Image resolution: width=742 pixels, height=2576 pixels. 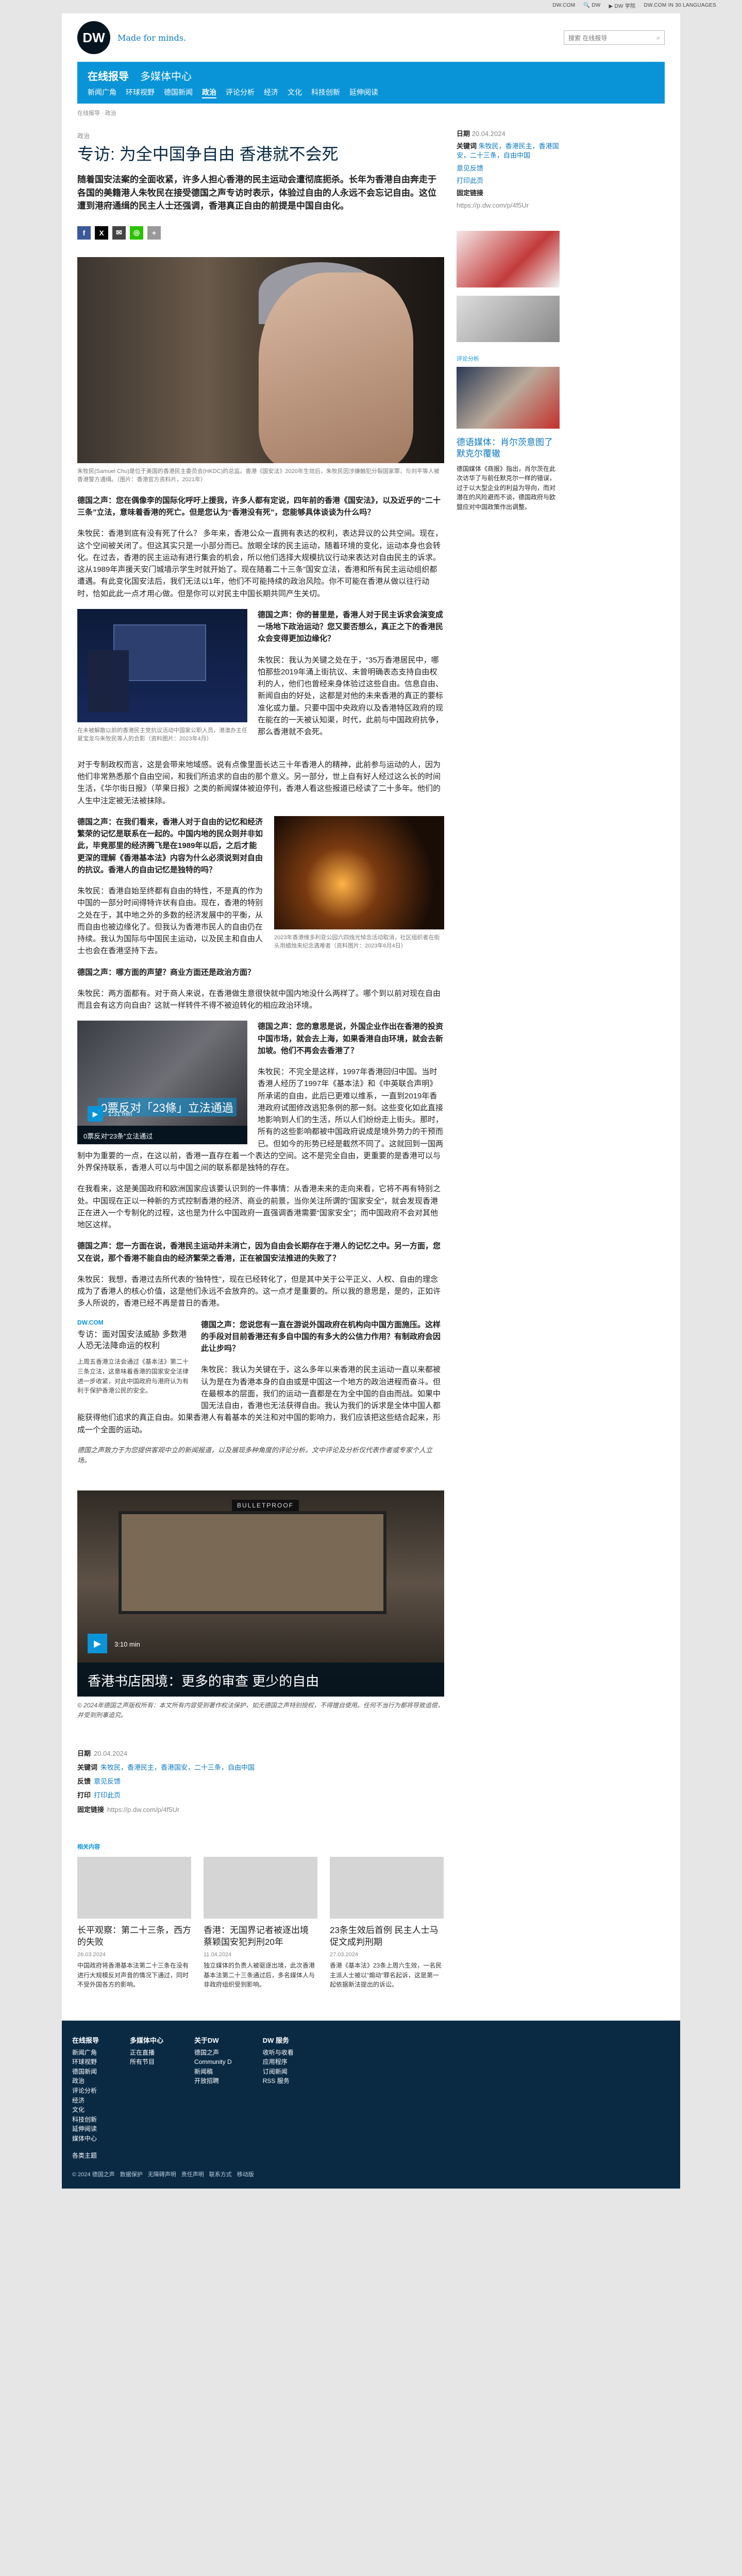 What do you see at coordinates (245, 2174) in the screenshot?
I see `footer-legal-link: 移动版` at bounding box center [245, 2174].